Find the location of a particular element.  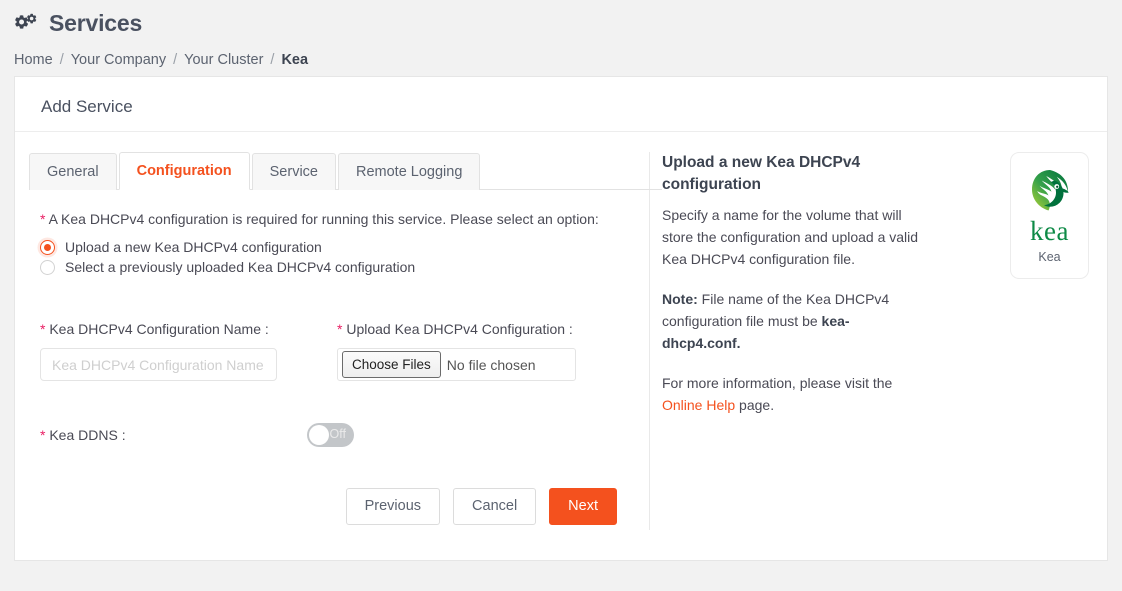

info-heading: Upload a new Kea DHCPv4 configuration is located at coordinates (761, 173).